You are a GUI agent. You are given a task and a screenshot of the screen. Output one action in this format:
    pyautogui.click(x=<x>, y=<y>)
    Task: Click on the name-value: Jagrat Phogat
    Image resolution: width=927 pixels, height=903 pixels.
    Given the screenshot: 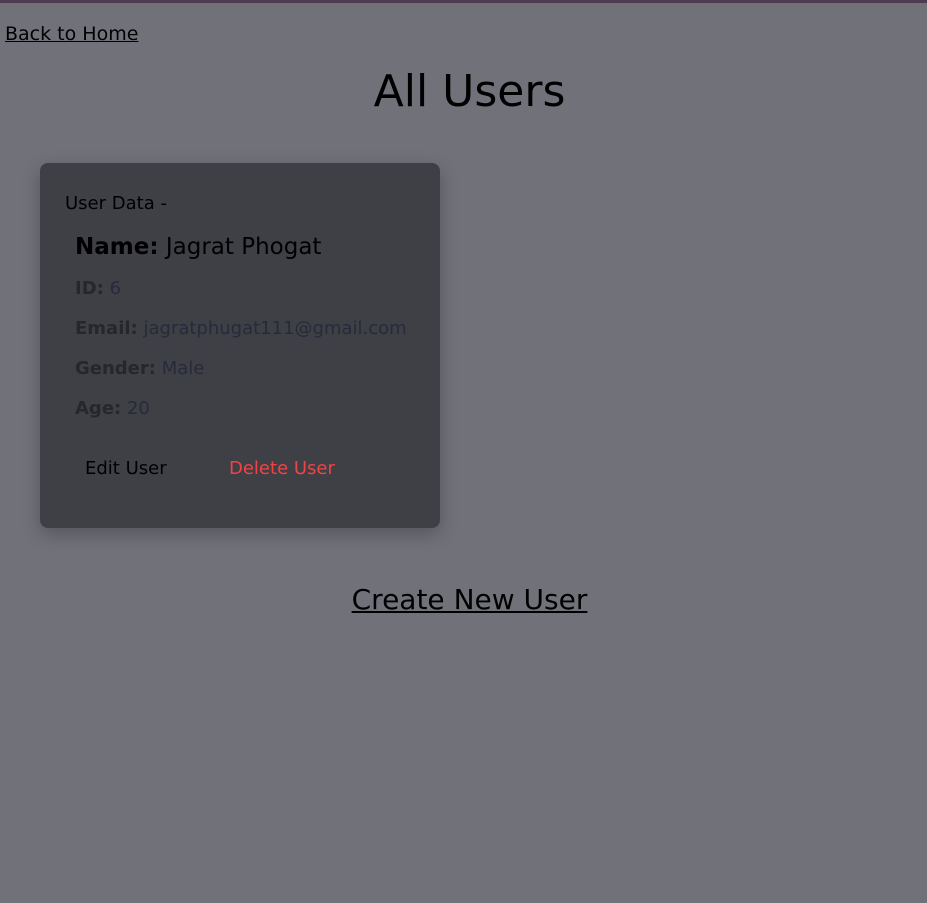 What is the action you would take?
    pyautogui.click(x=243, y=247)
    